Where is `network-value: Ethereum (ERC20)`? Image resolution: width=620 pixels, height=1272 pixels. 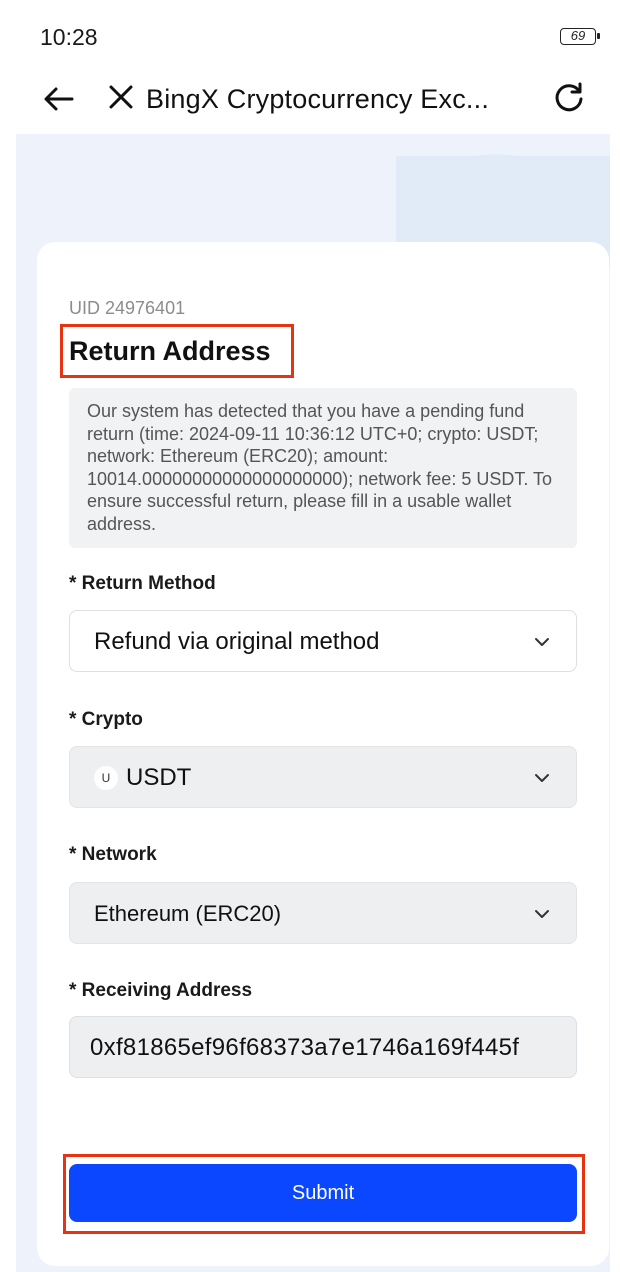
network-value: Ethereum (ERC20) is located at coordinates (188, 913).